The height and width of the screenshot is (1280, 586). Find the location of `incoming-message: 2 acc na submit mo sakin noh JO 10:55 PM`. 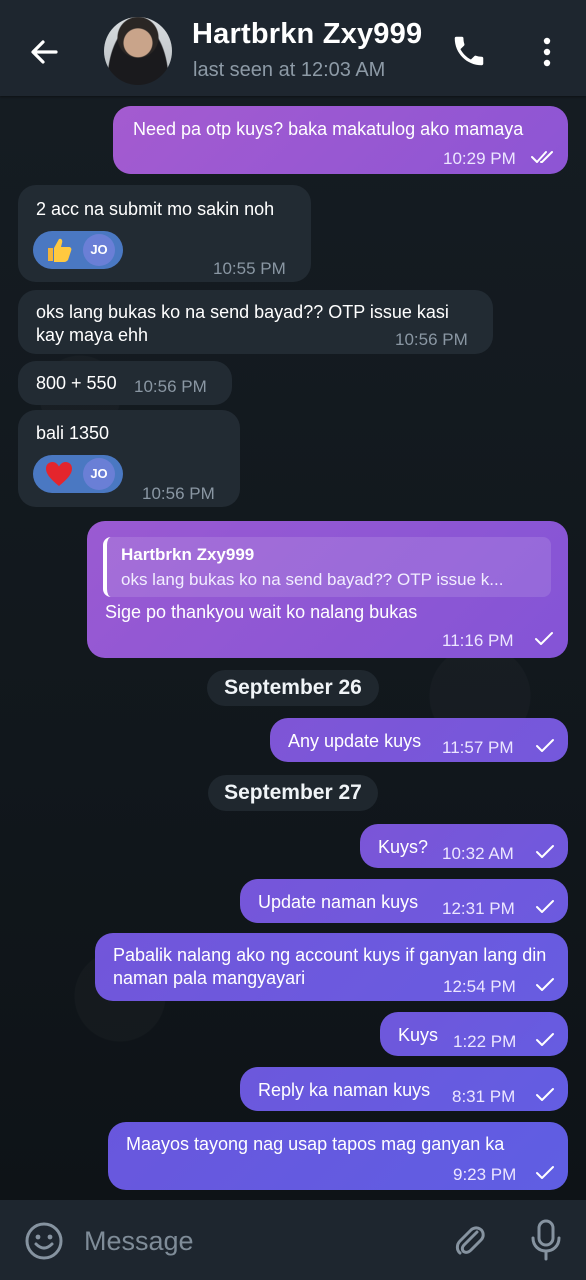

incoming-message: 2 acc na submit mo sakin noh JO 10:55 PM is located at coordinates (164, 233).